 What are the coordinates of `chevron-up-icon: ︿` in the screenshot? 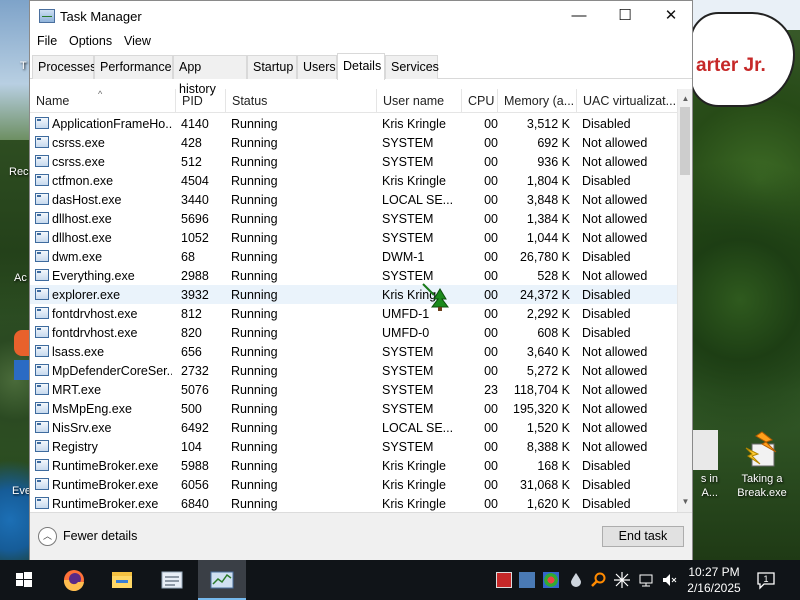 It's located at (47, 536).